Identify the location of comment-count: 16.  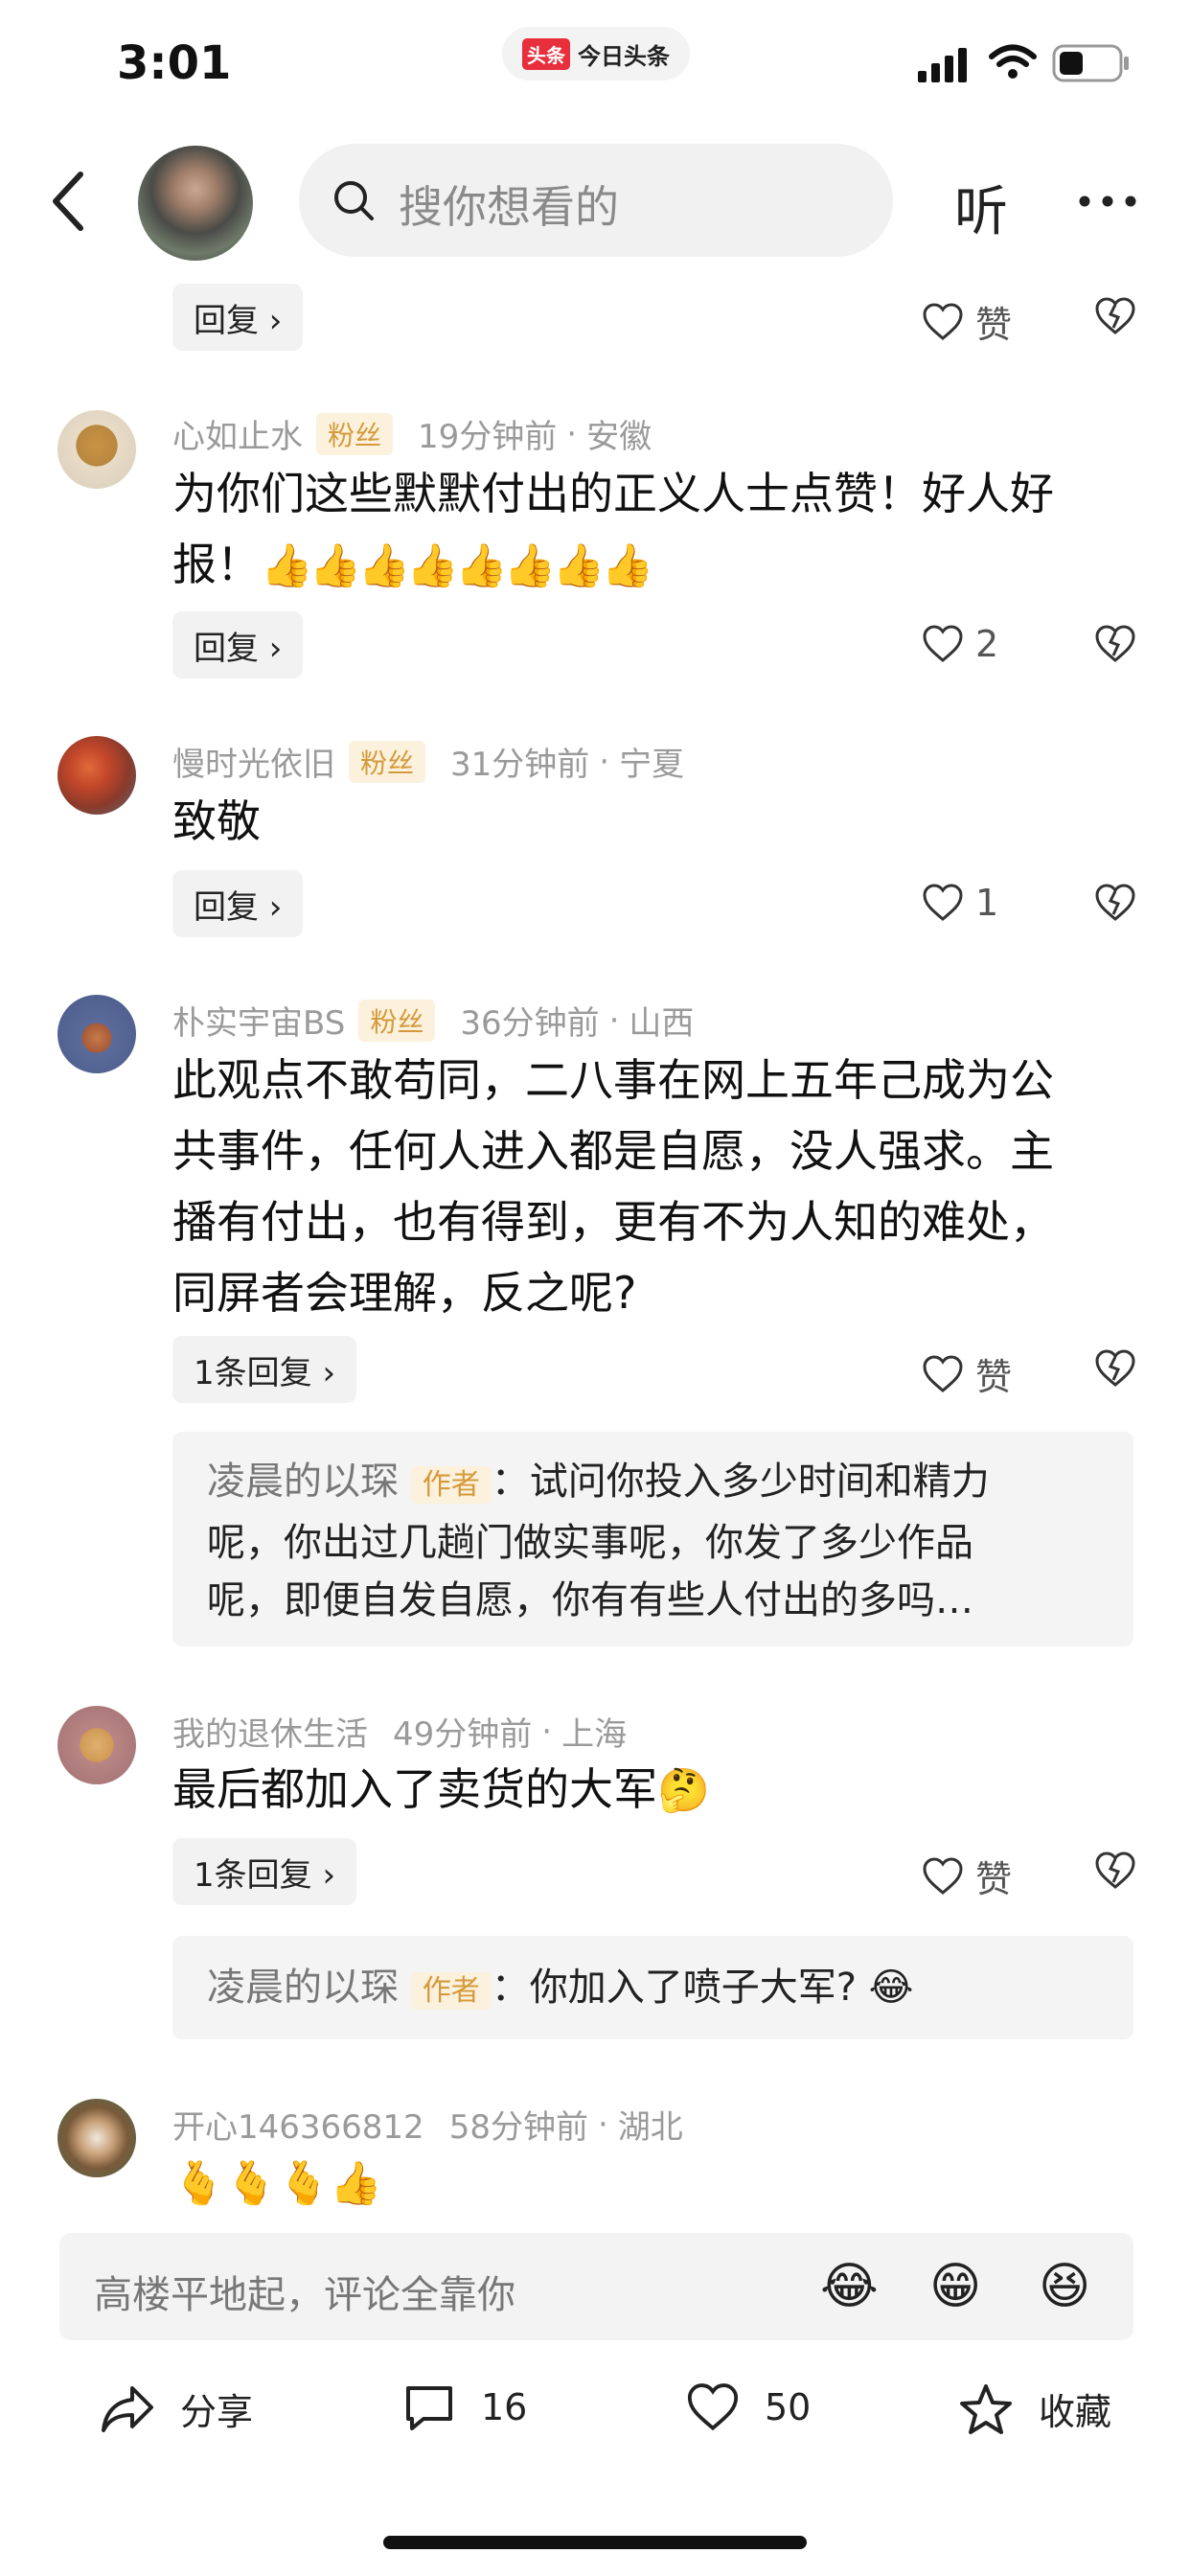
(505, 2407).